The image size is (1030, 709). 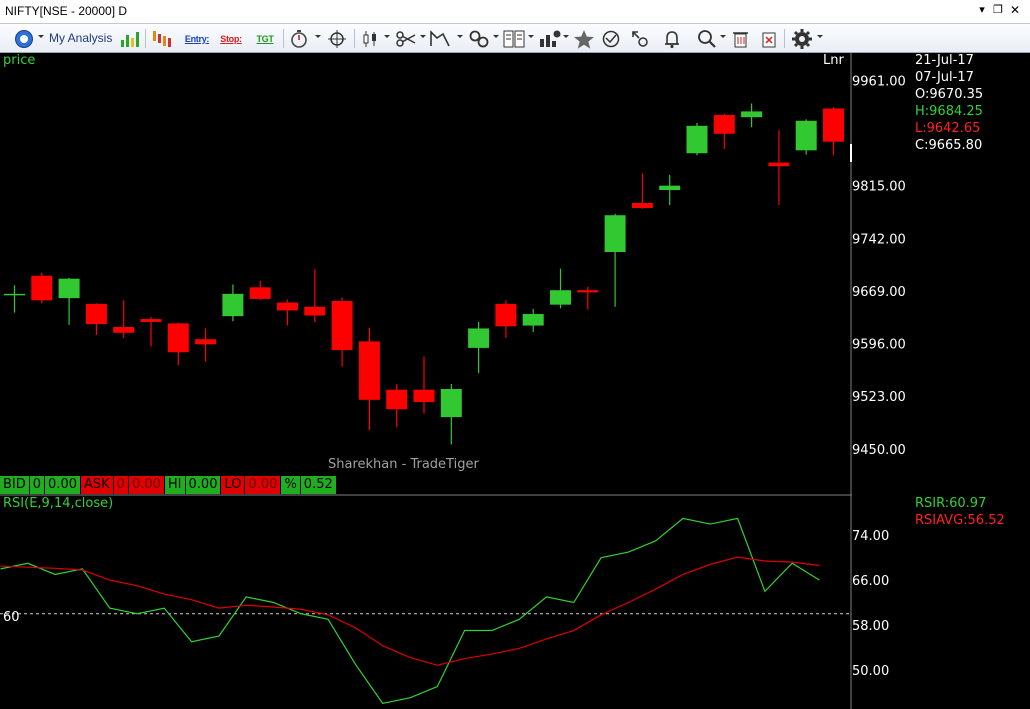 What do you see at coordinates (982, 11) in the screenshot?
I see `minimize-icon: ▾` at bounding box center [982, 11].